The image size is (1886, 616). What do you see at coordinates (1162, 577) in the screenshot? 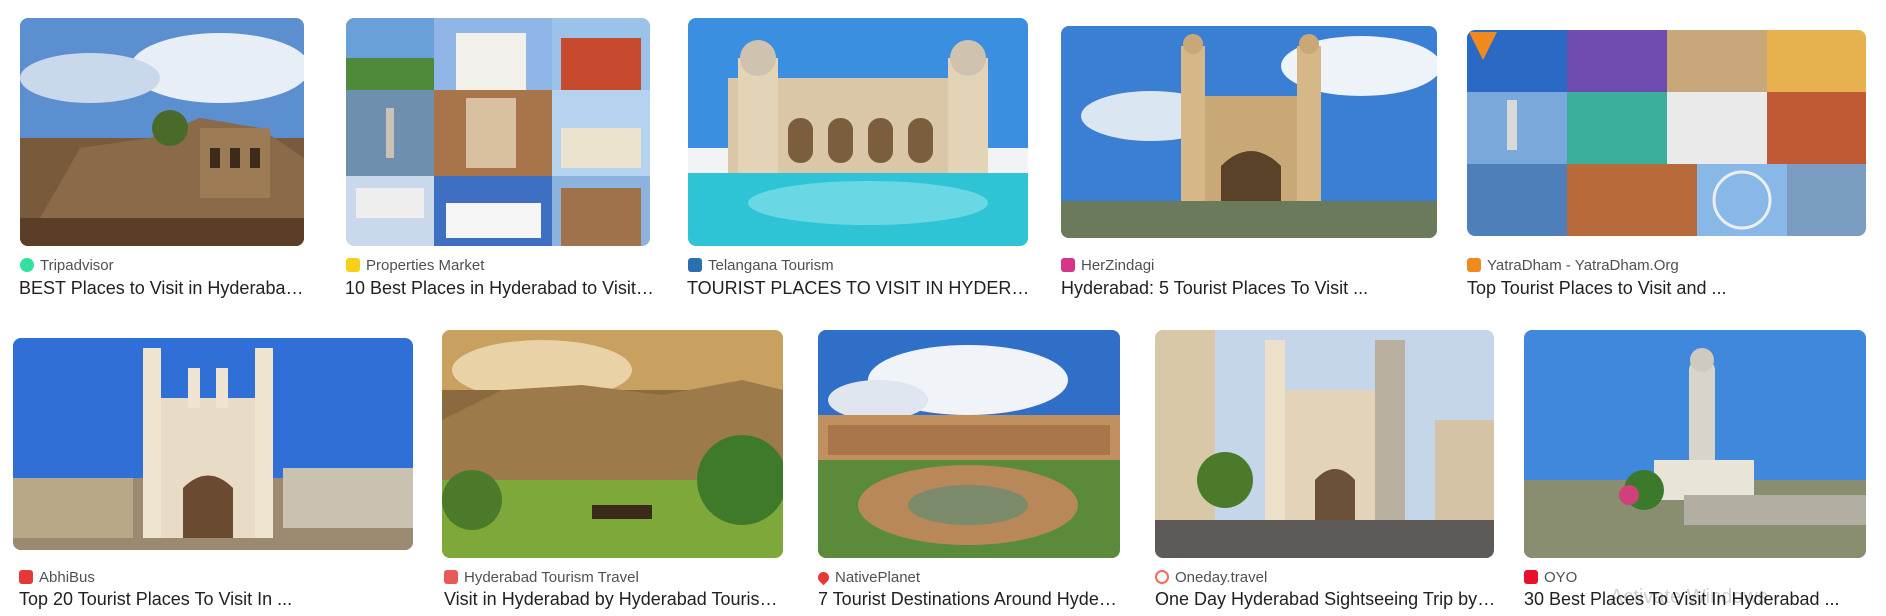
I see `oneday-travel-icon` at bounding box center [1162, 577].